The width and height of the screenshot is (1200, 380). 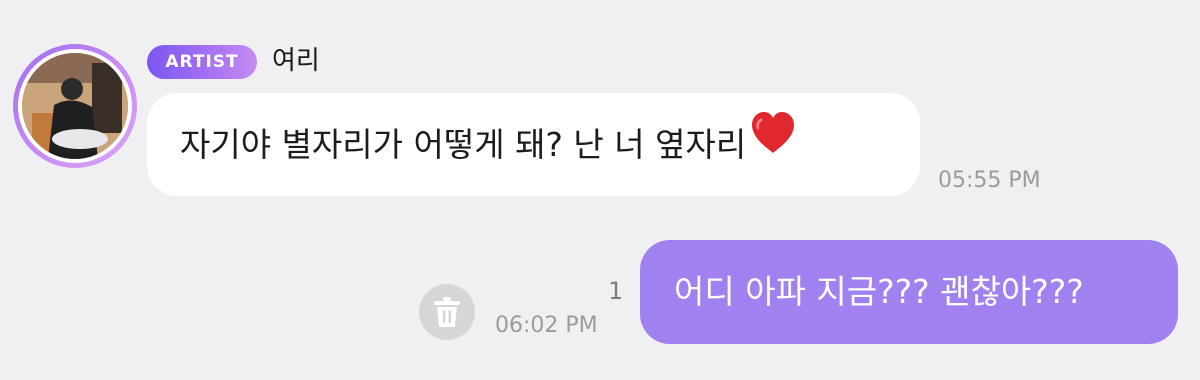 What do you see at coordinates (546, 325) in the screenshot?
I see `outgoing-timestamp: 06:02 PM` at bounding box center [546, 325].